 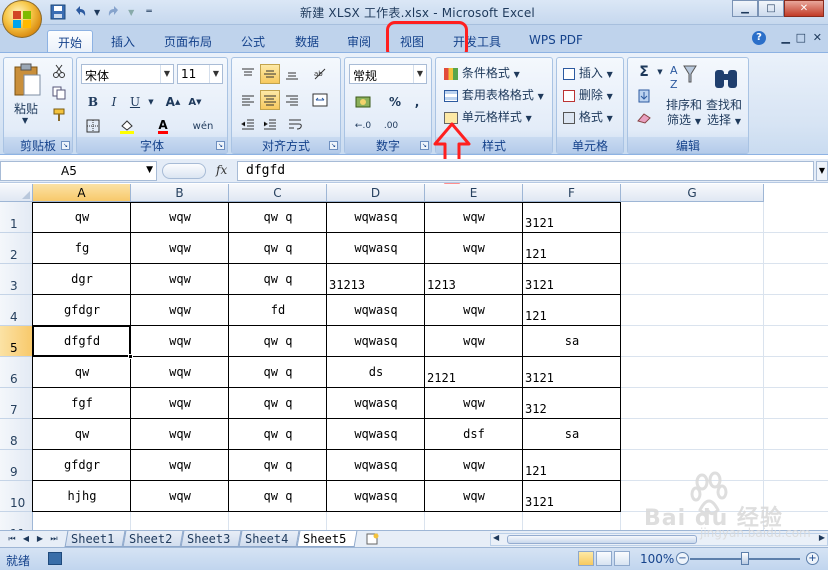 I want to click on cell-f1: 3121, so click(x=572, y=223).